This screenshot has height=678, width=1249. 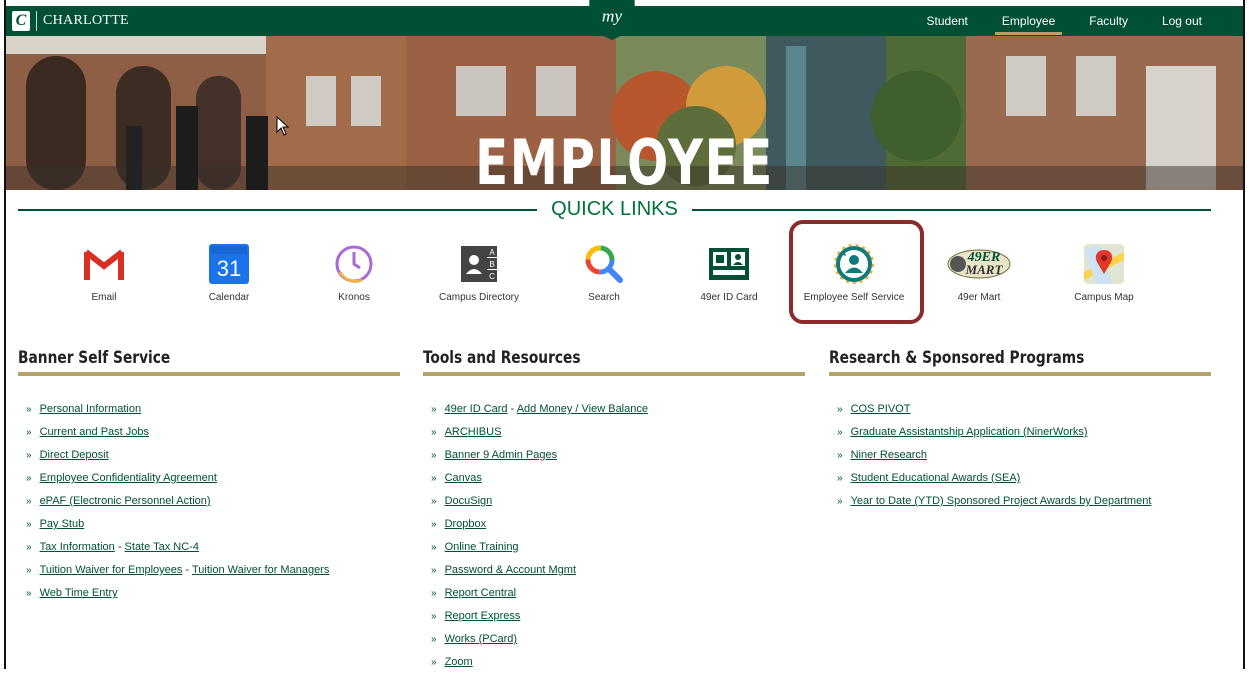 I want to click on link-web-time-entry: Web Time Entry, so click(x=79, y=593).